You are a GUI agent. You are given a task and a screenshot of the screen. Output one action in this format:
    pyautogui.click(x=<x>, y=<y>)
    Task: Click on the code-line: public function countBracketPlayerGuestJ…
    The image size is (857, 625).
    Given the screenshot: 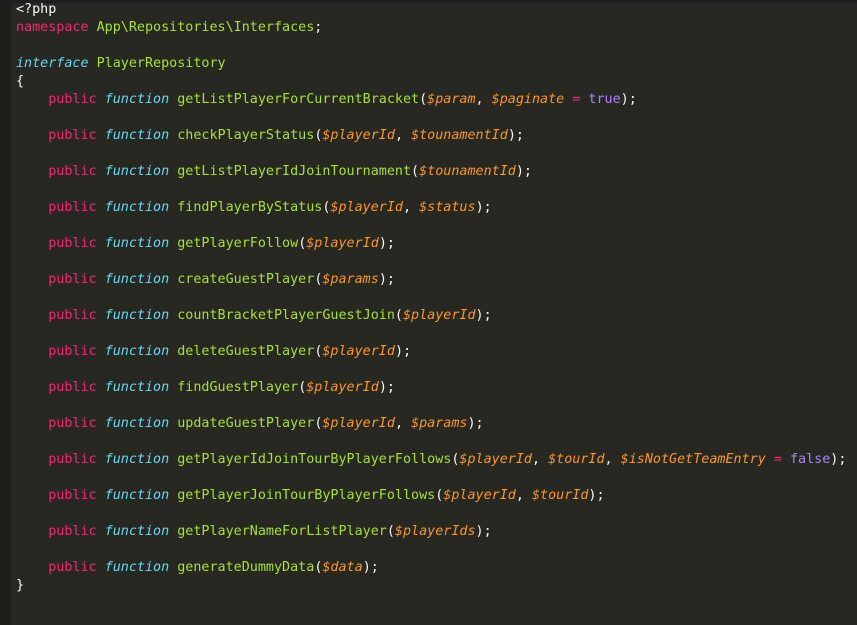 What is the action you would take?
    pyautogui.click(x=436, y=316)
    